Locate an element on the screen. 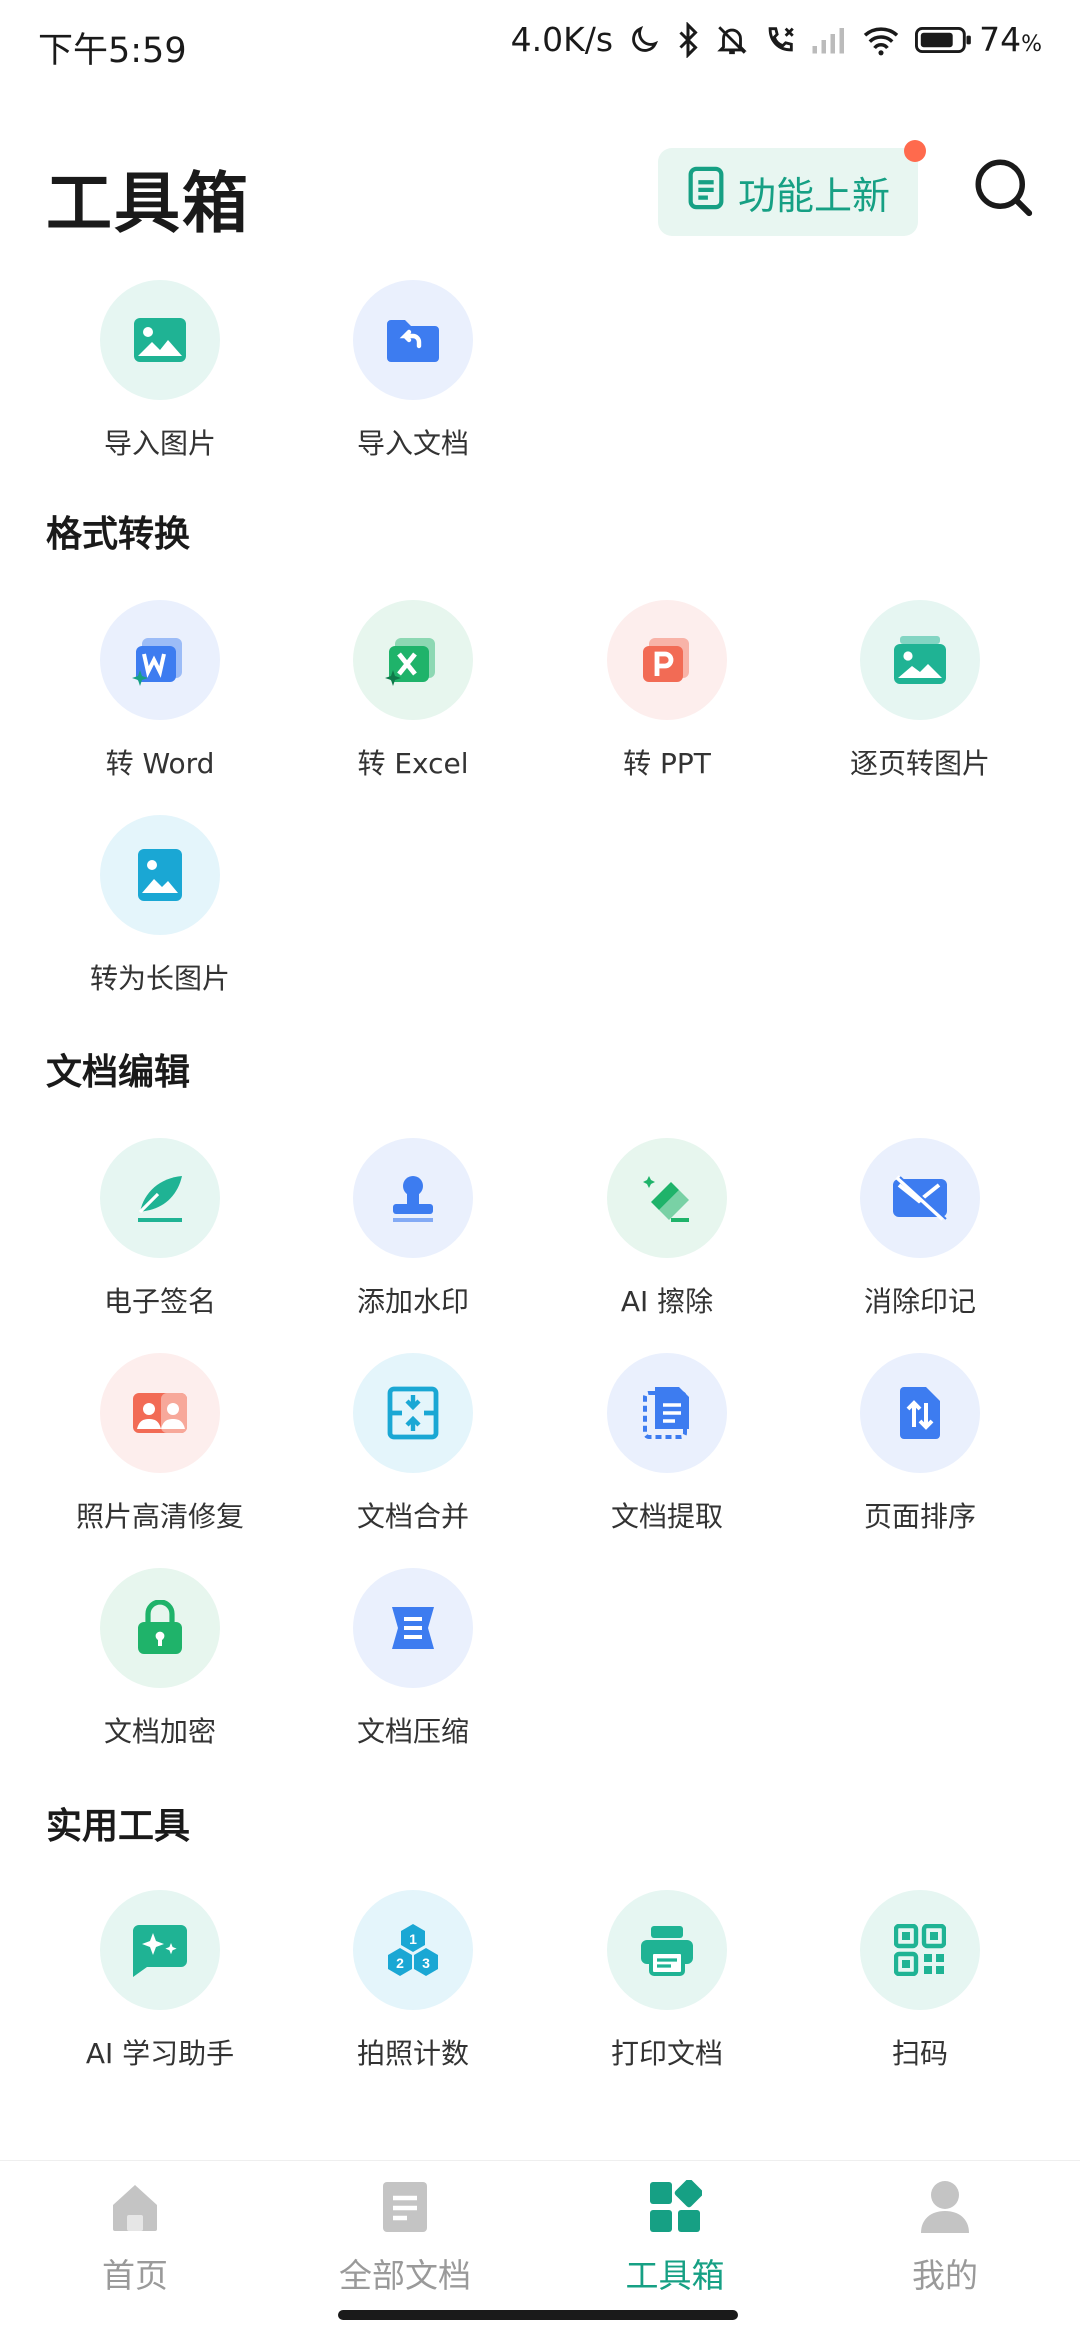 This screenshot has width=1080, height=2340. tool-label: 转 Word is located at coordinates (160, 763).